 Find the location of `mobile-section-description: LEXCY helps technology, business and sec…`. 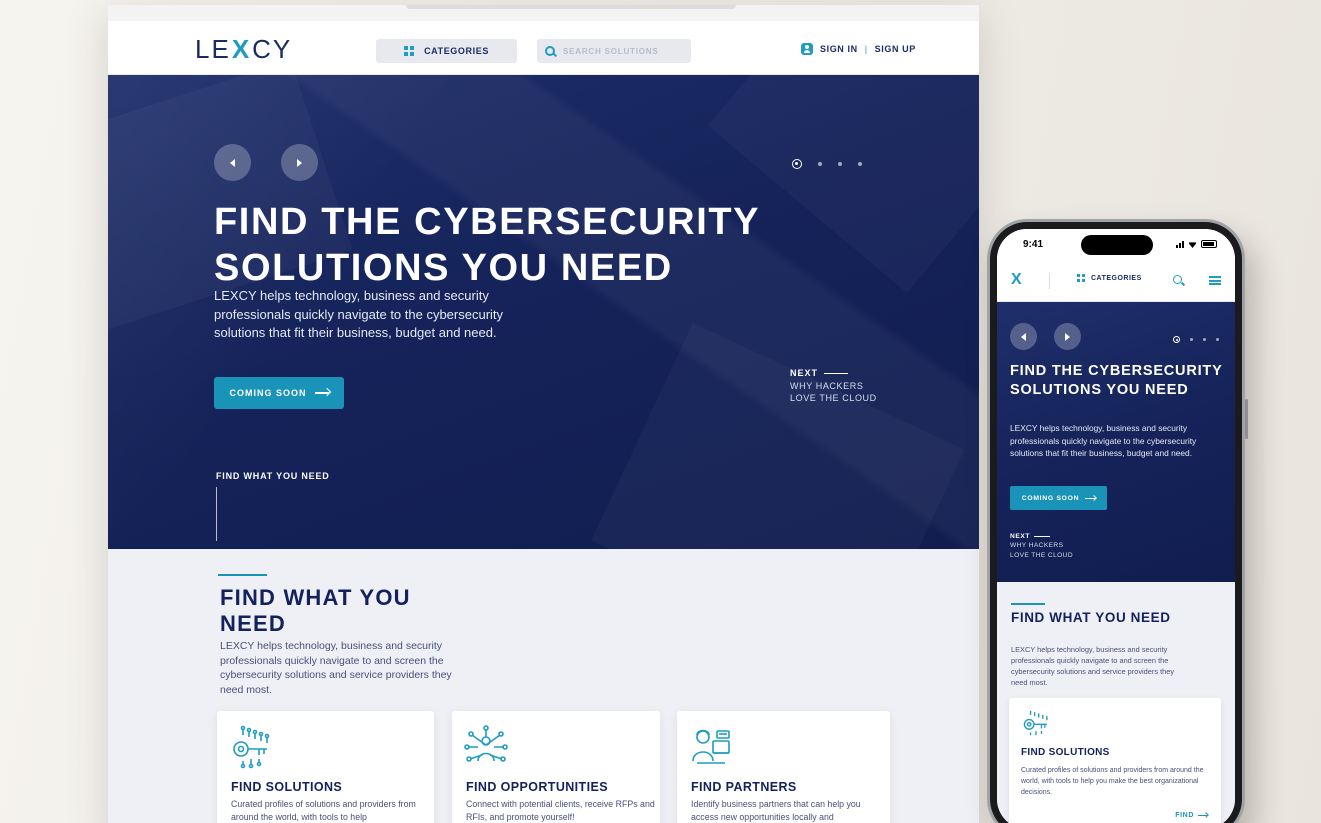

mobile-section-description: LEXCY helps technology, business and sec… is located at coordinates (1093, 666).